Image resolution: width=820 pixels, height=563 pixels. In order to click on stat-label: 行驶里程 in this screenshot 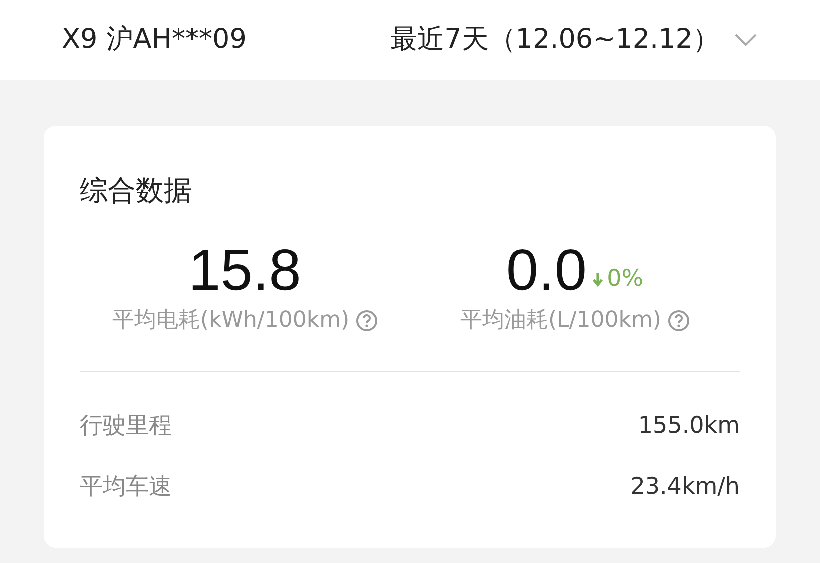, I will do `click(126, 427)`.